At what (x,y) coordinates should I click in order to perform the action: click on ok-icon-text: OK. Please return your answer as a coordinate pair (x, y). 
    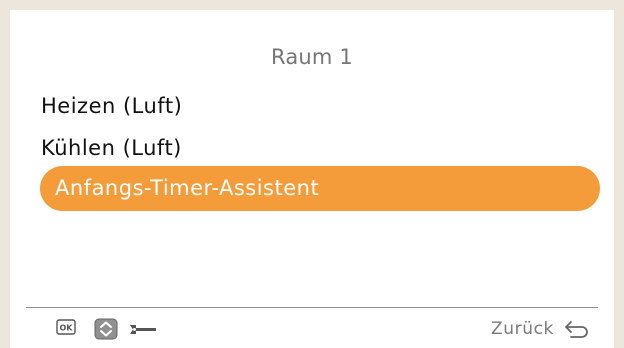
    Looking at the image, I should click on (67, 328).